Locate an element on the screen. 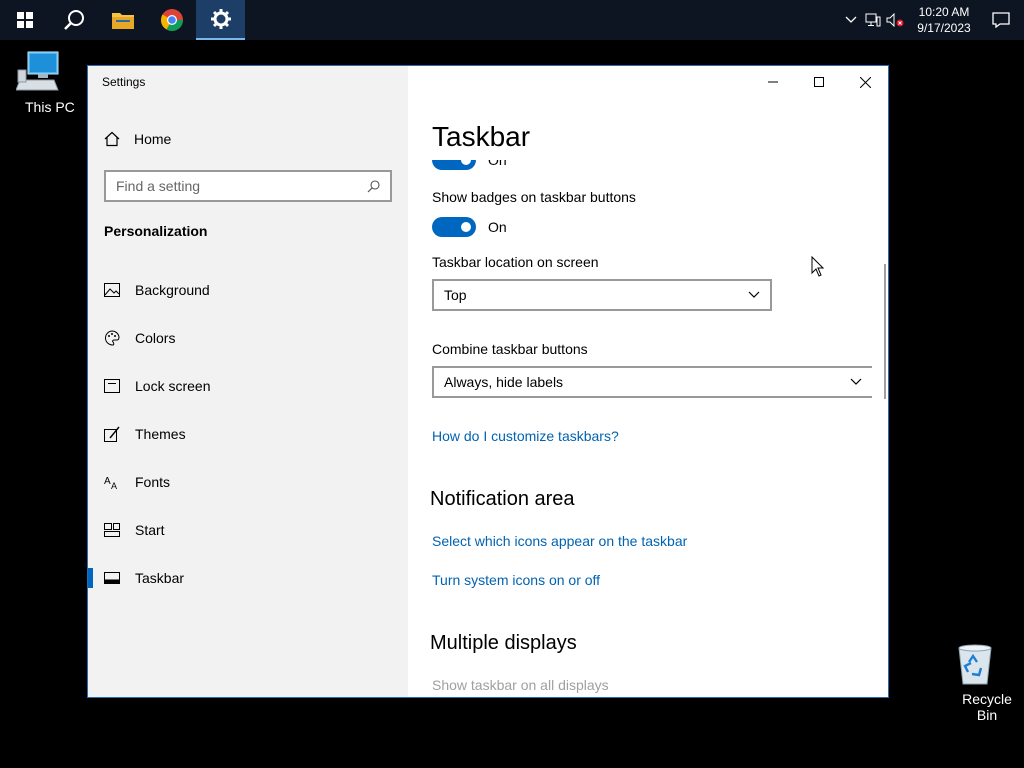 This screenshot has height=768, width=1024. fonts-icon: AA is located at coordinates (112, 482).